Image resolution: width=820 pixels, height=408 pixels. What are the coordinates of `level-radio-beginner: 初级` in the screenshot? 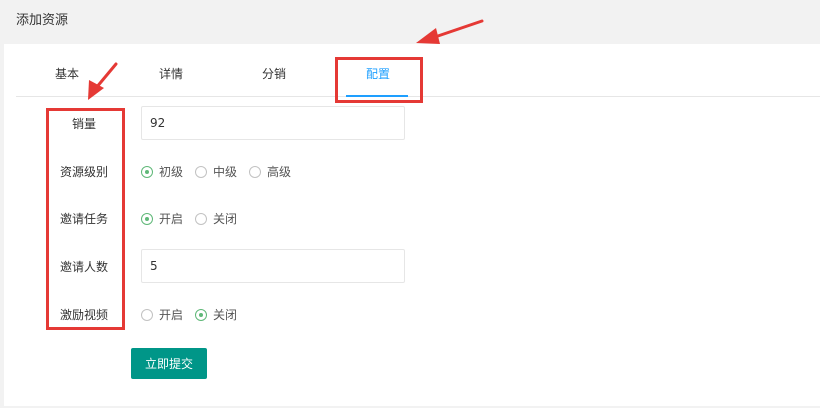 It's located at (162, 171).